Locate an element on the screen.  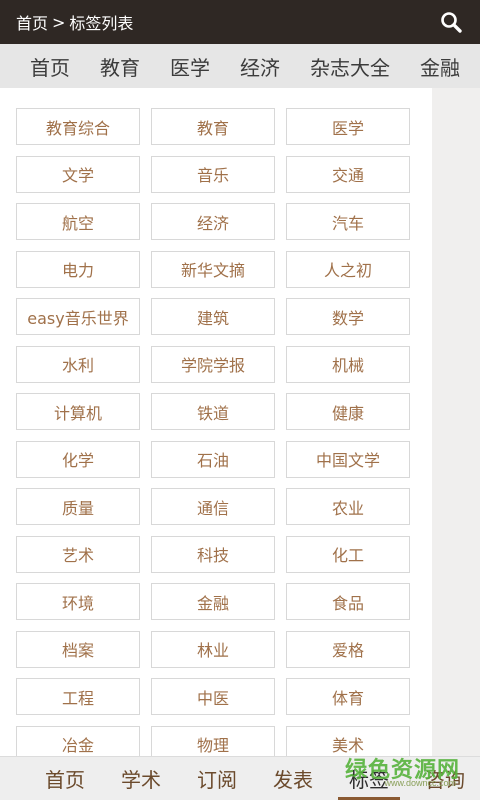
tag-button: 人之初 is located at coordinates (348, 269).